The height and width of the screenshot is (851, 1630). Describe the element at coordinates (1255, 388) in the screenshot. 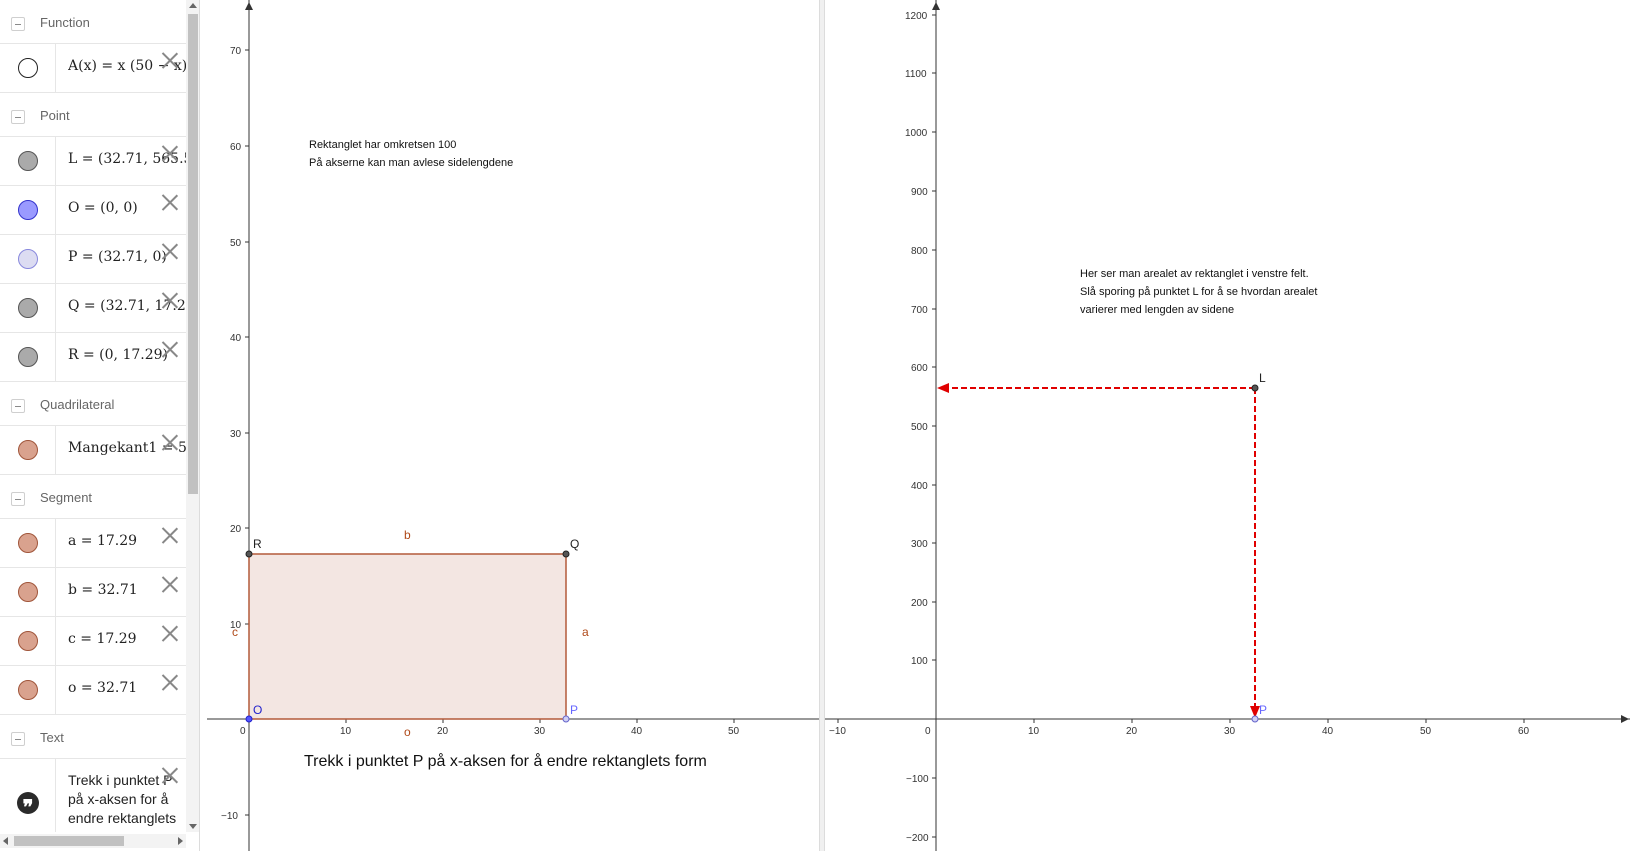

I see `point-L` at that location.